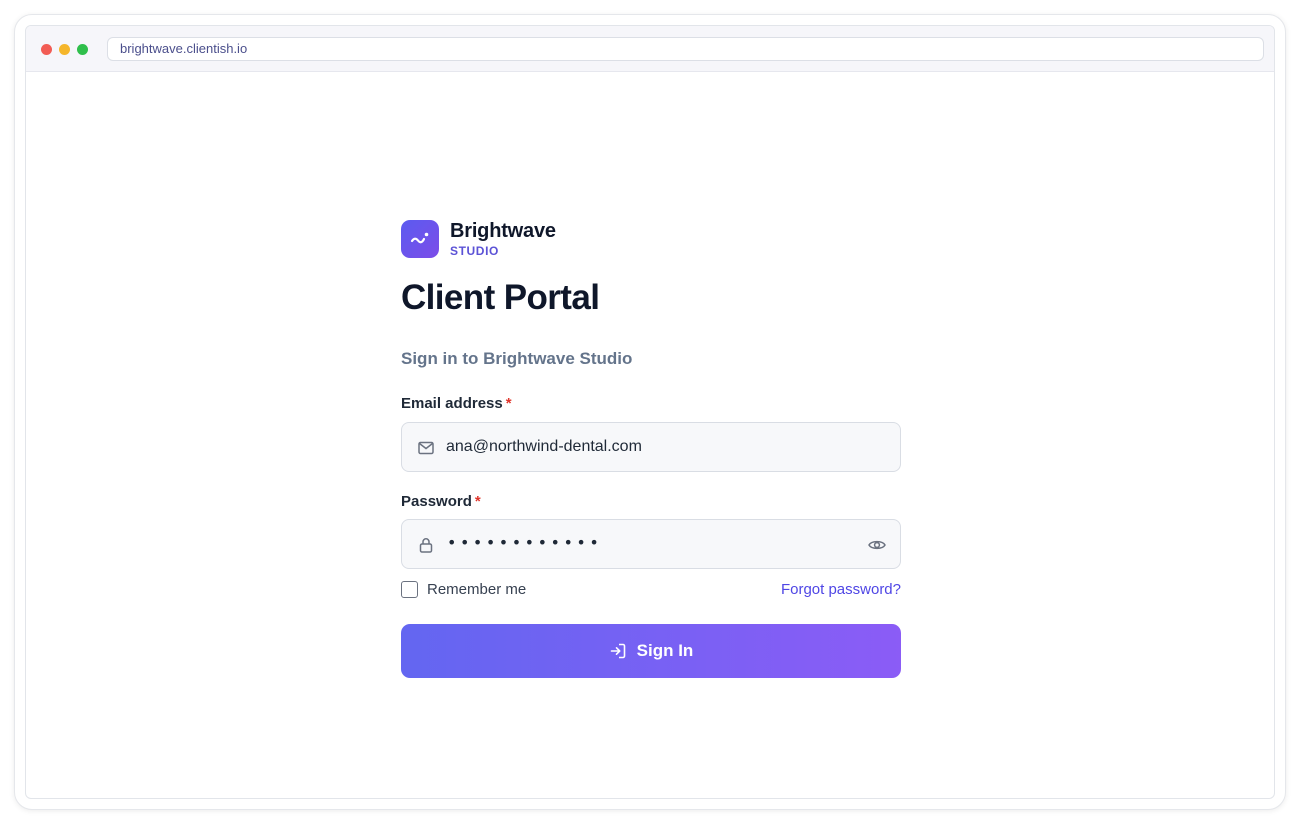 The width and height of the screenshot is (1300, 824). Describe the element at coordinates (420, 239) in the screenshot. I see `wave-icon` at that location.